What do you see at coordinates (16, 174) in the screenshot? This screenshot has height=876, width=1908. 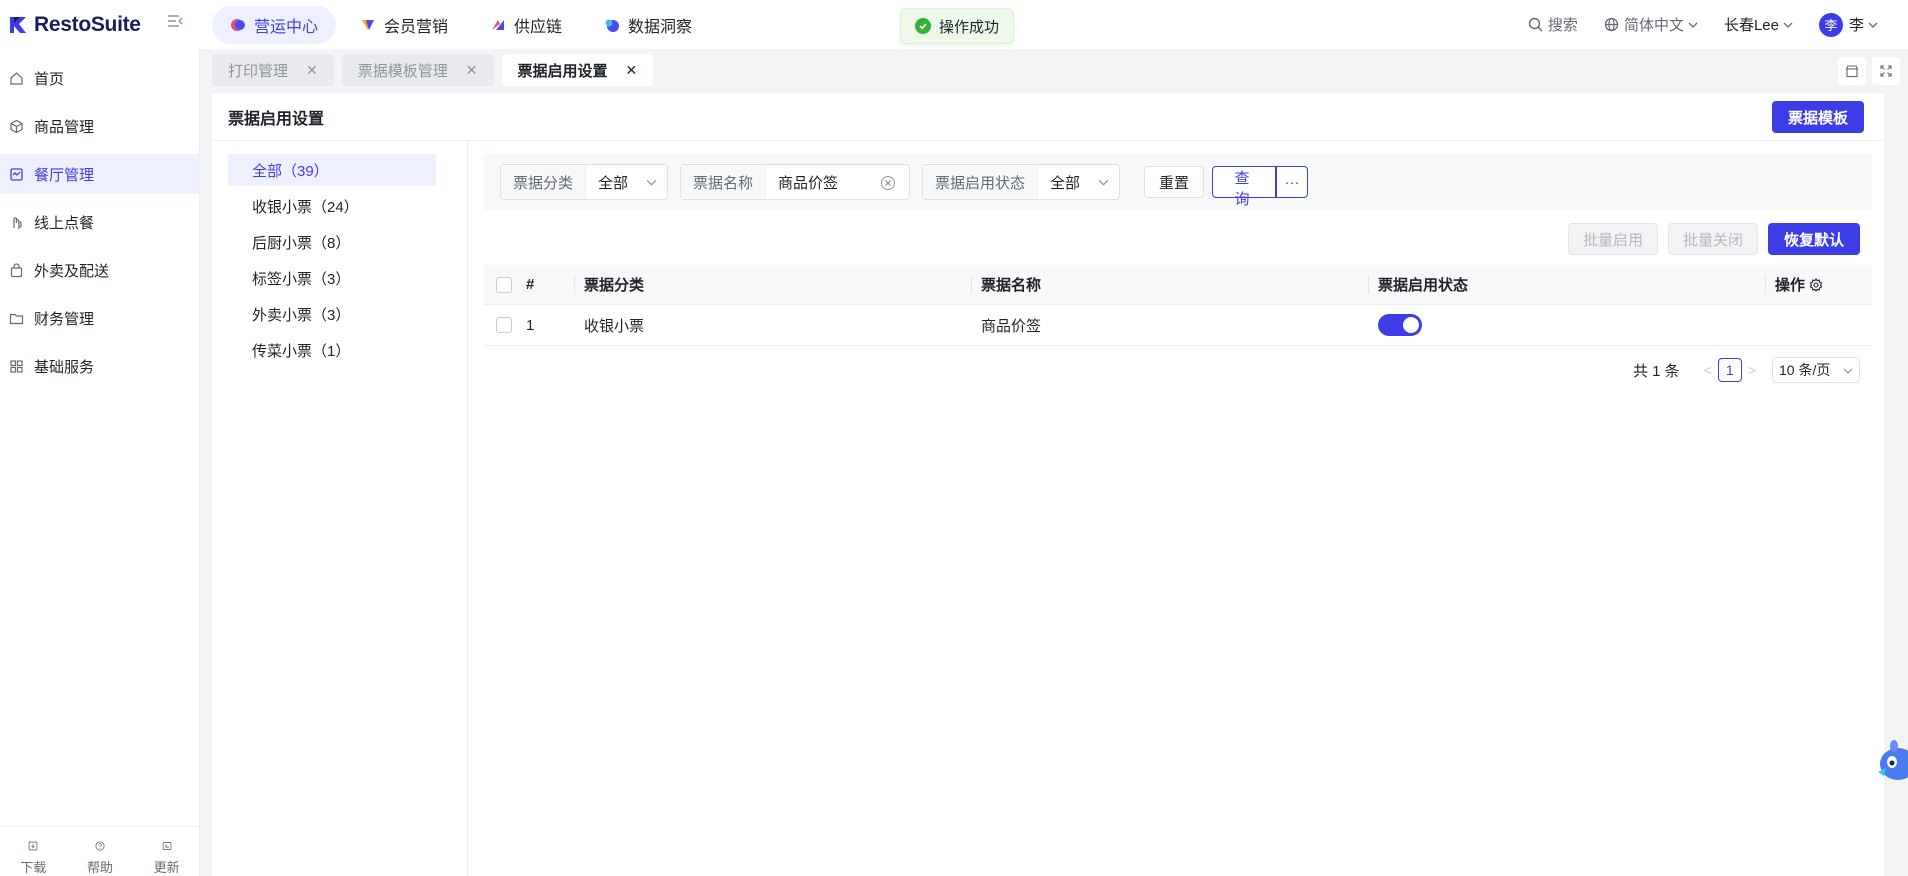 I see `restaurant-icon` at bounding box center [16, 174].